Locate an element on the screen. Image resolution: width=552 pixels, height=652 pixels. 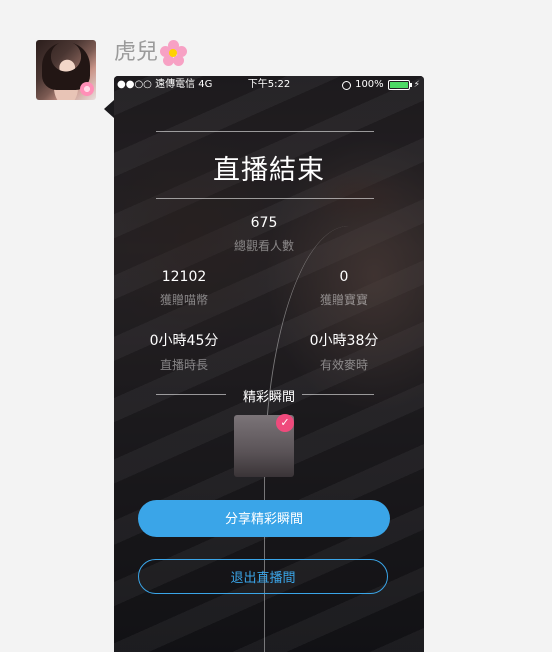
status-right: 100% ⚡ is located at coordinates (381, 85).